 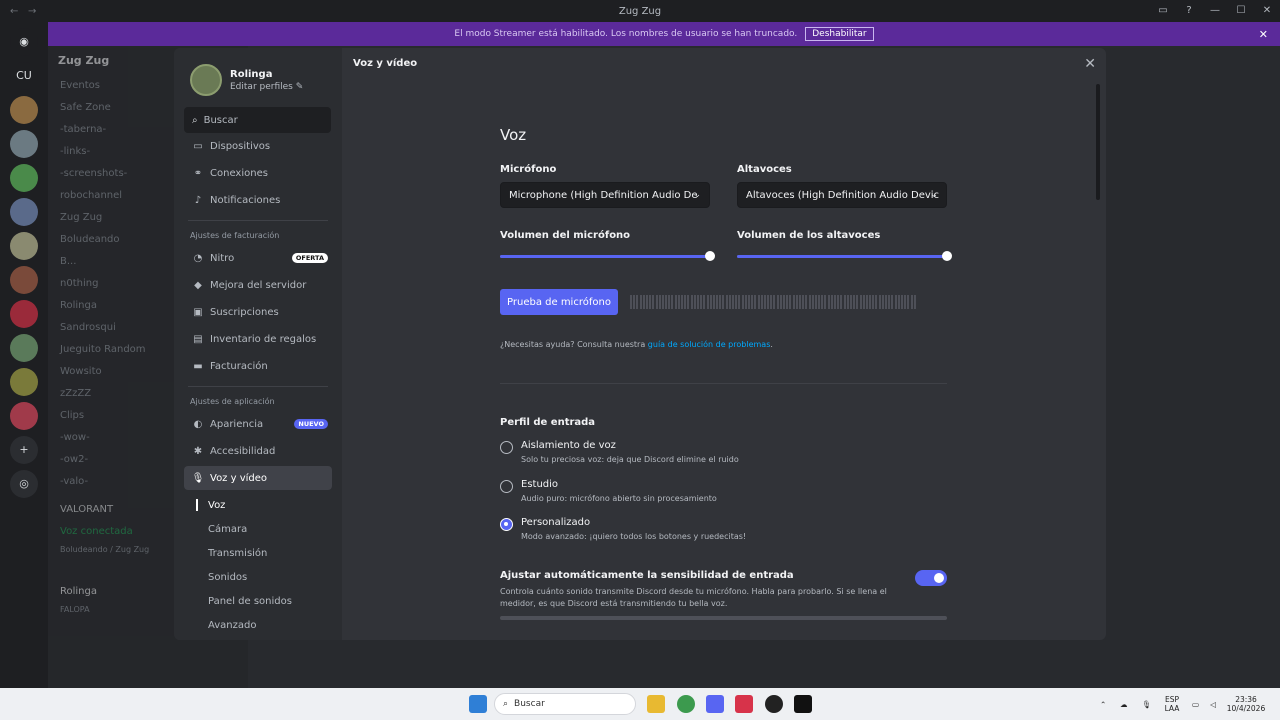 What do you see at coordinates (931, 578) in the screenshot?
I see `auto-sensitivity-toggle` at bounding box center [931, 578].